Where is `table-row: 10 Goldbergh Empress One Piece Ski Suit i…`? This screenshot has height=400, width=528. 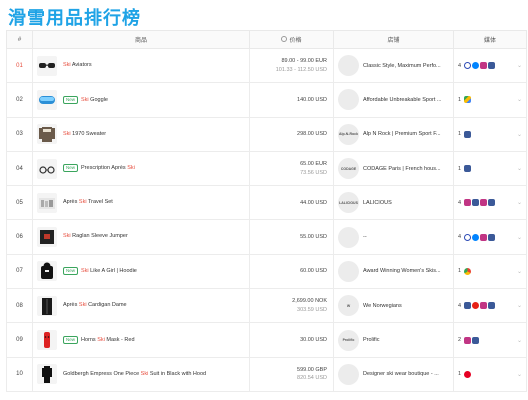 table-row: 10 Goldbergh Empress One Piece Ski Suit i… is located at coordinates (266, 374).